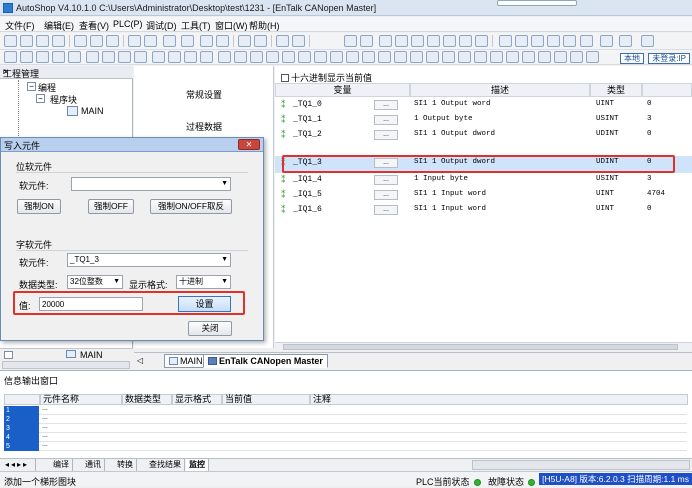 Image resolution: width=692 pixels, height=488 pixels. Describe the element at coordinates (197, 465) in the screenshot. I see `tab-monitor: 监控` at that location.